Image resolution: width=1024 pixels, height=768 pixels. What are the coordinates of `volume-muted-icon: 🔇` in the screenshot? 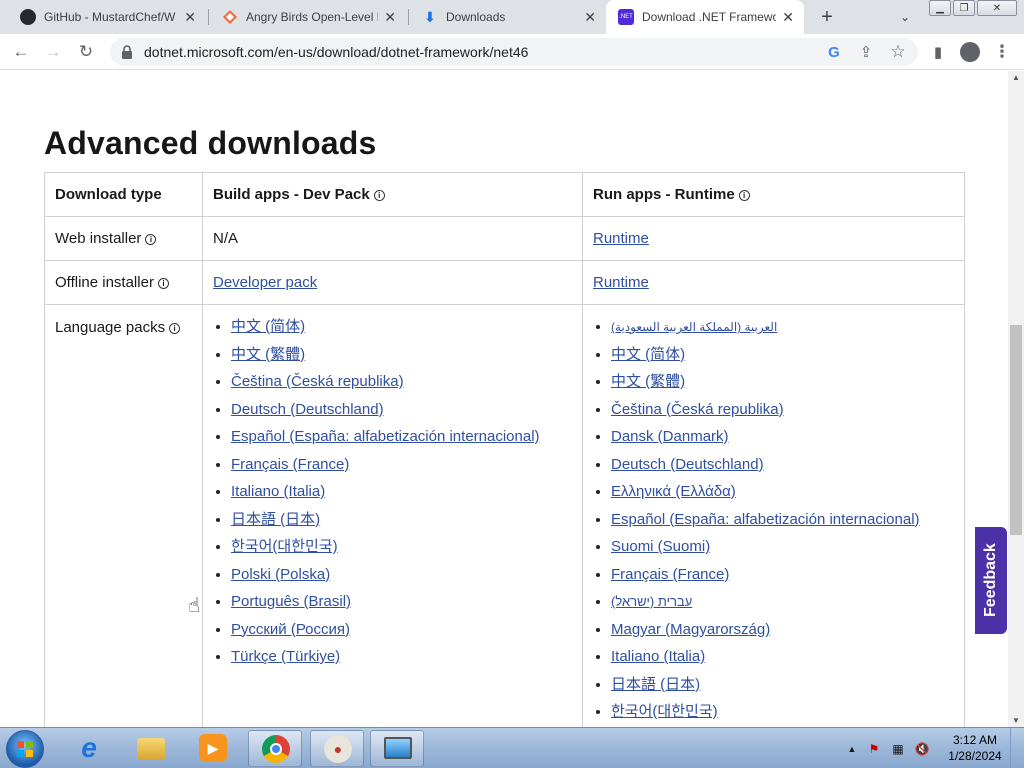 It's located at (922, 749).